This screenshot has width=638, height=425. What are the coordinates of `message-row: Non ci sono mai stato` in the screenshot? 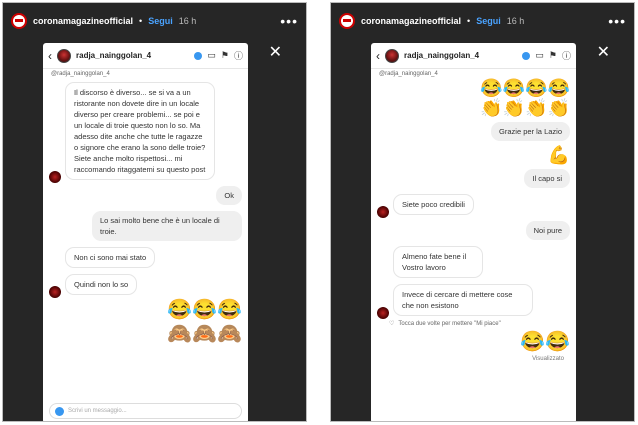 It's located at (145, 257).